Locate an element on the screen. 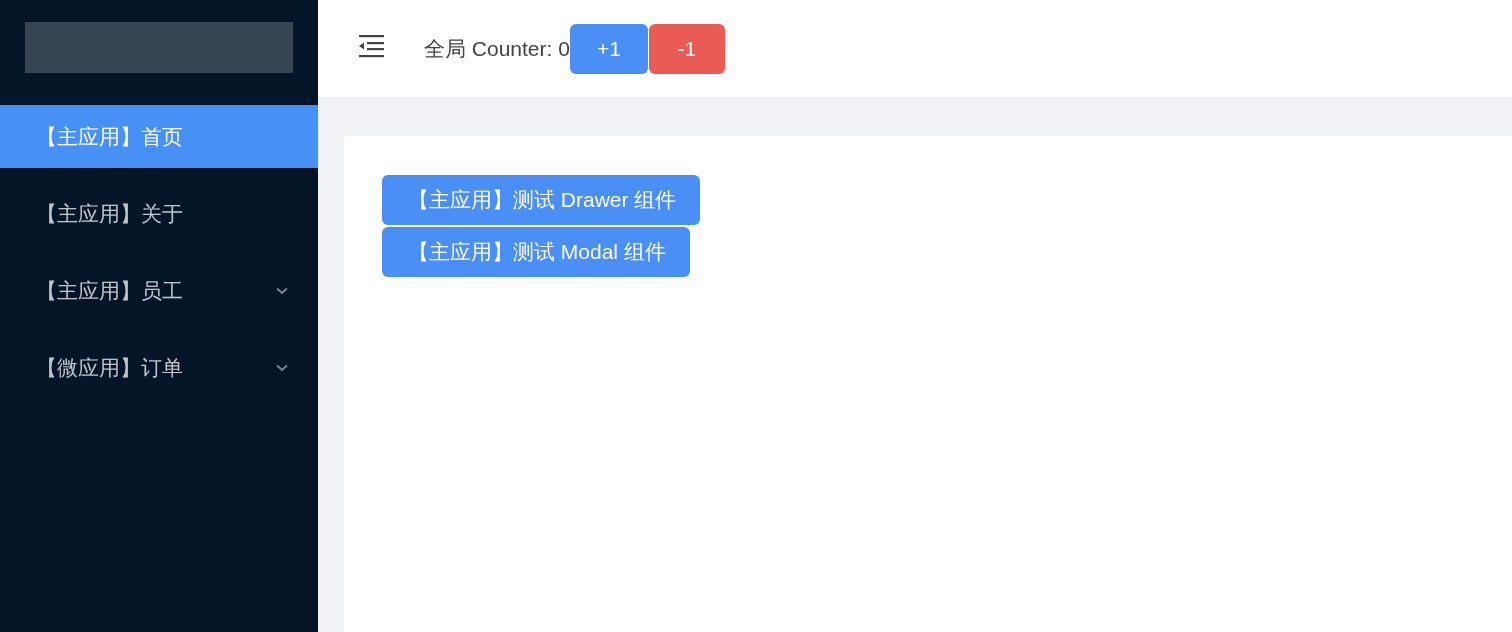  menu-item: 【主应用】员工 is located at coordinates (159, 290).